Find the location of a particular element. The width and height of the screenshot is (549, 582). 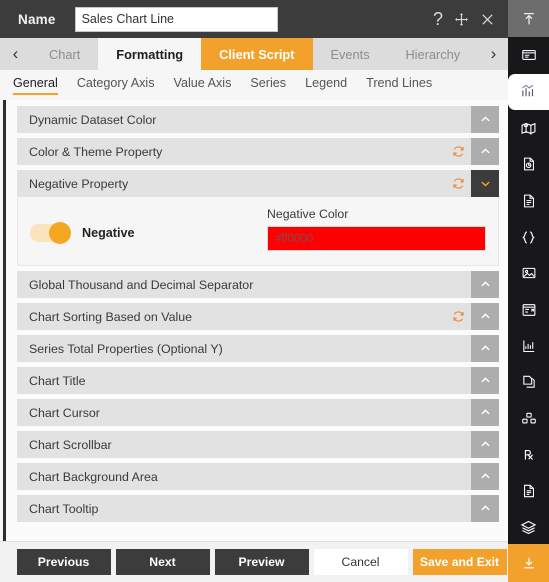

section-header: Chart Title is located at coordinates (258, 380).